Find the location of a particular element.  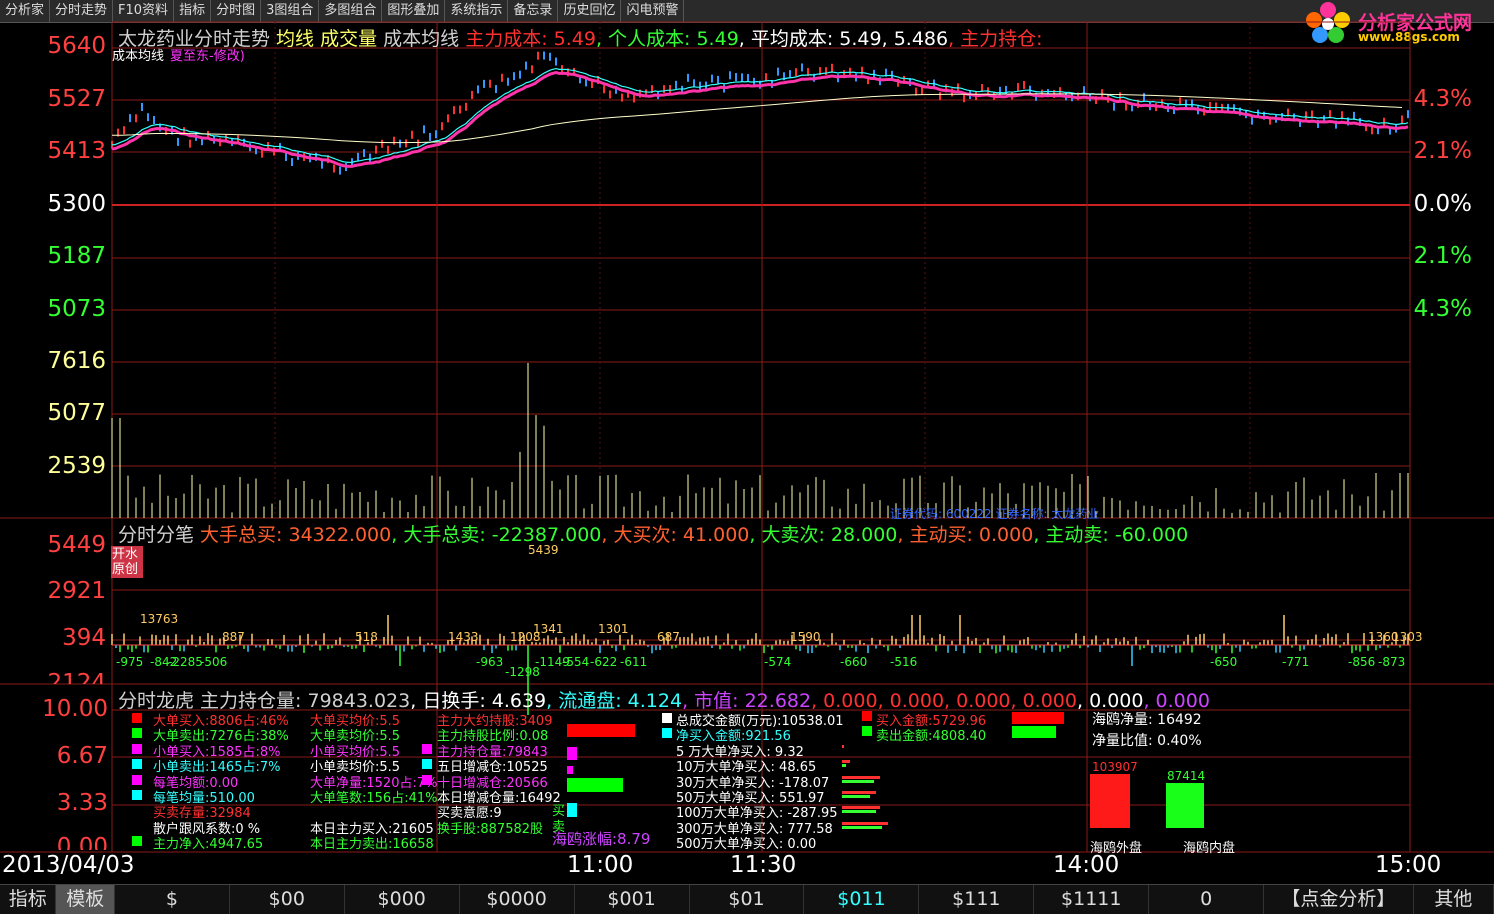

dragon-stat: 主力净入:4947.65 is located at coordinates (208, 845).